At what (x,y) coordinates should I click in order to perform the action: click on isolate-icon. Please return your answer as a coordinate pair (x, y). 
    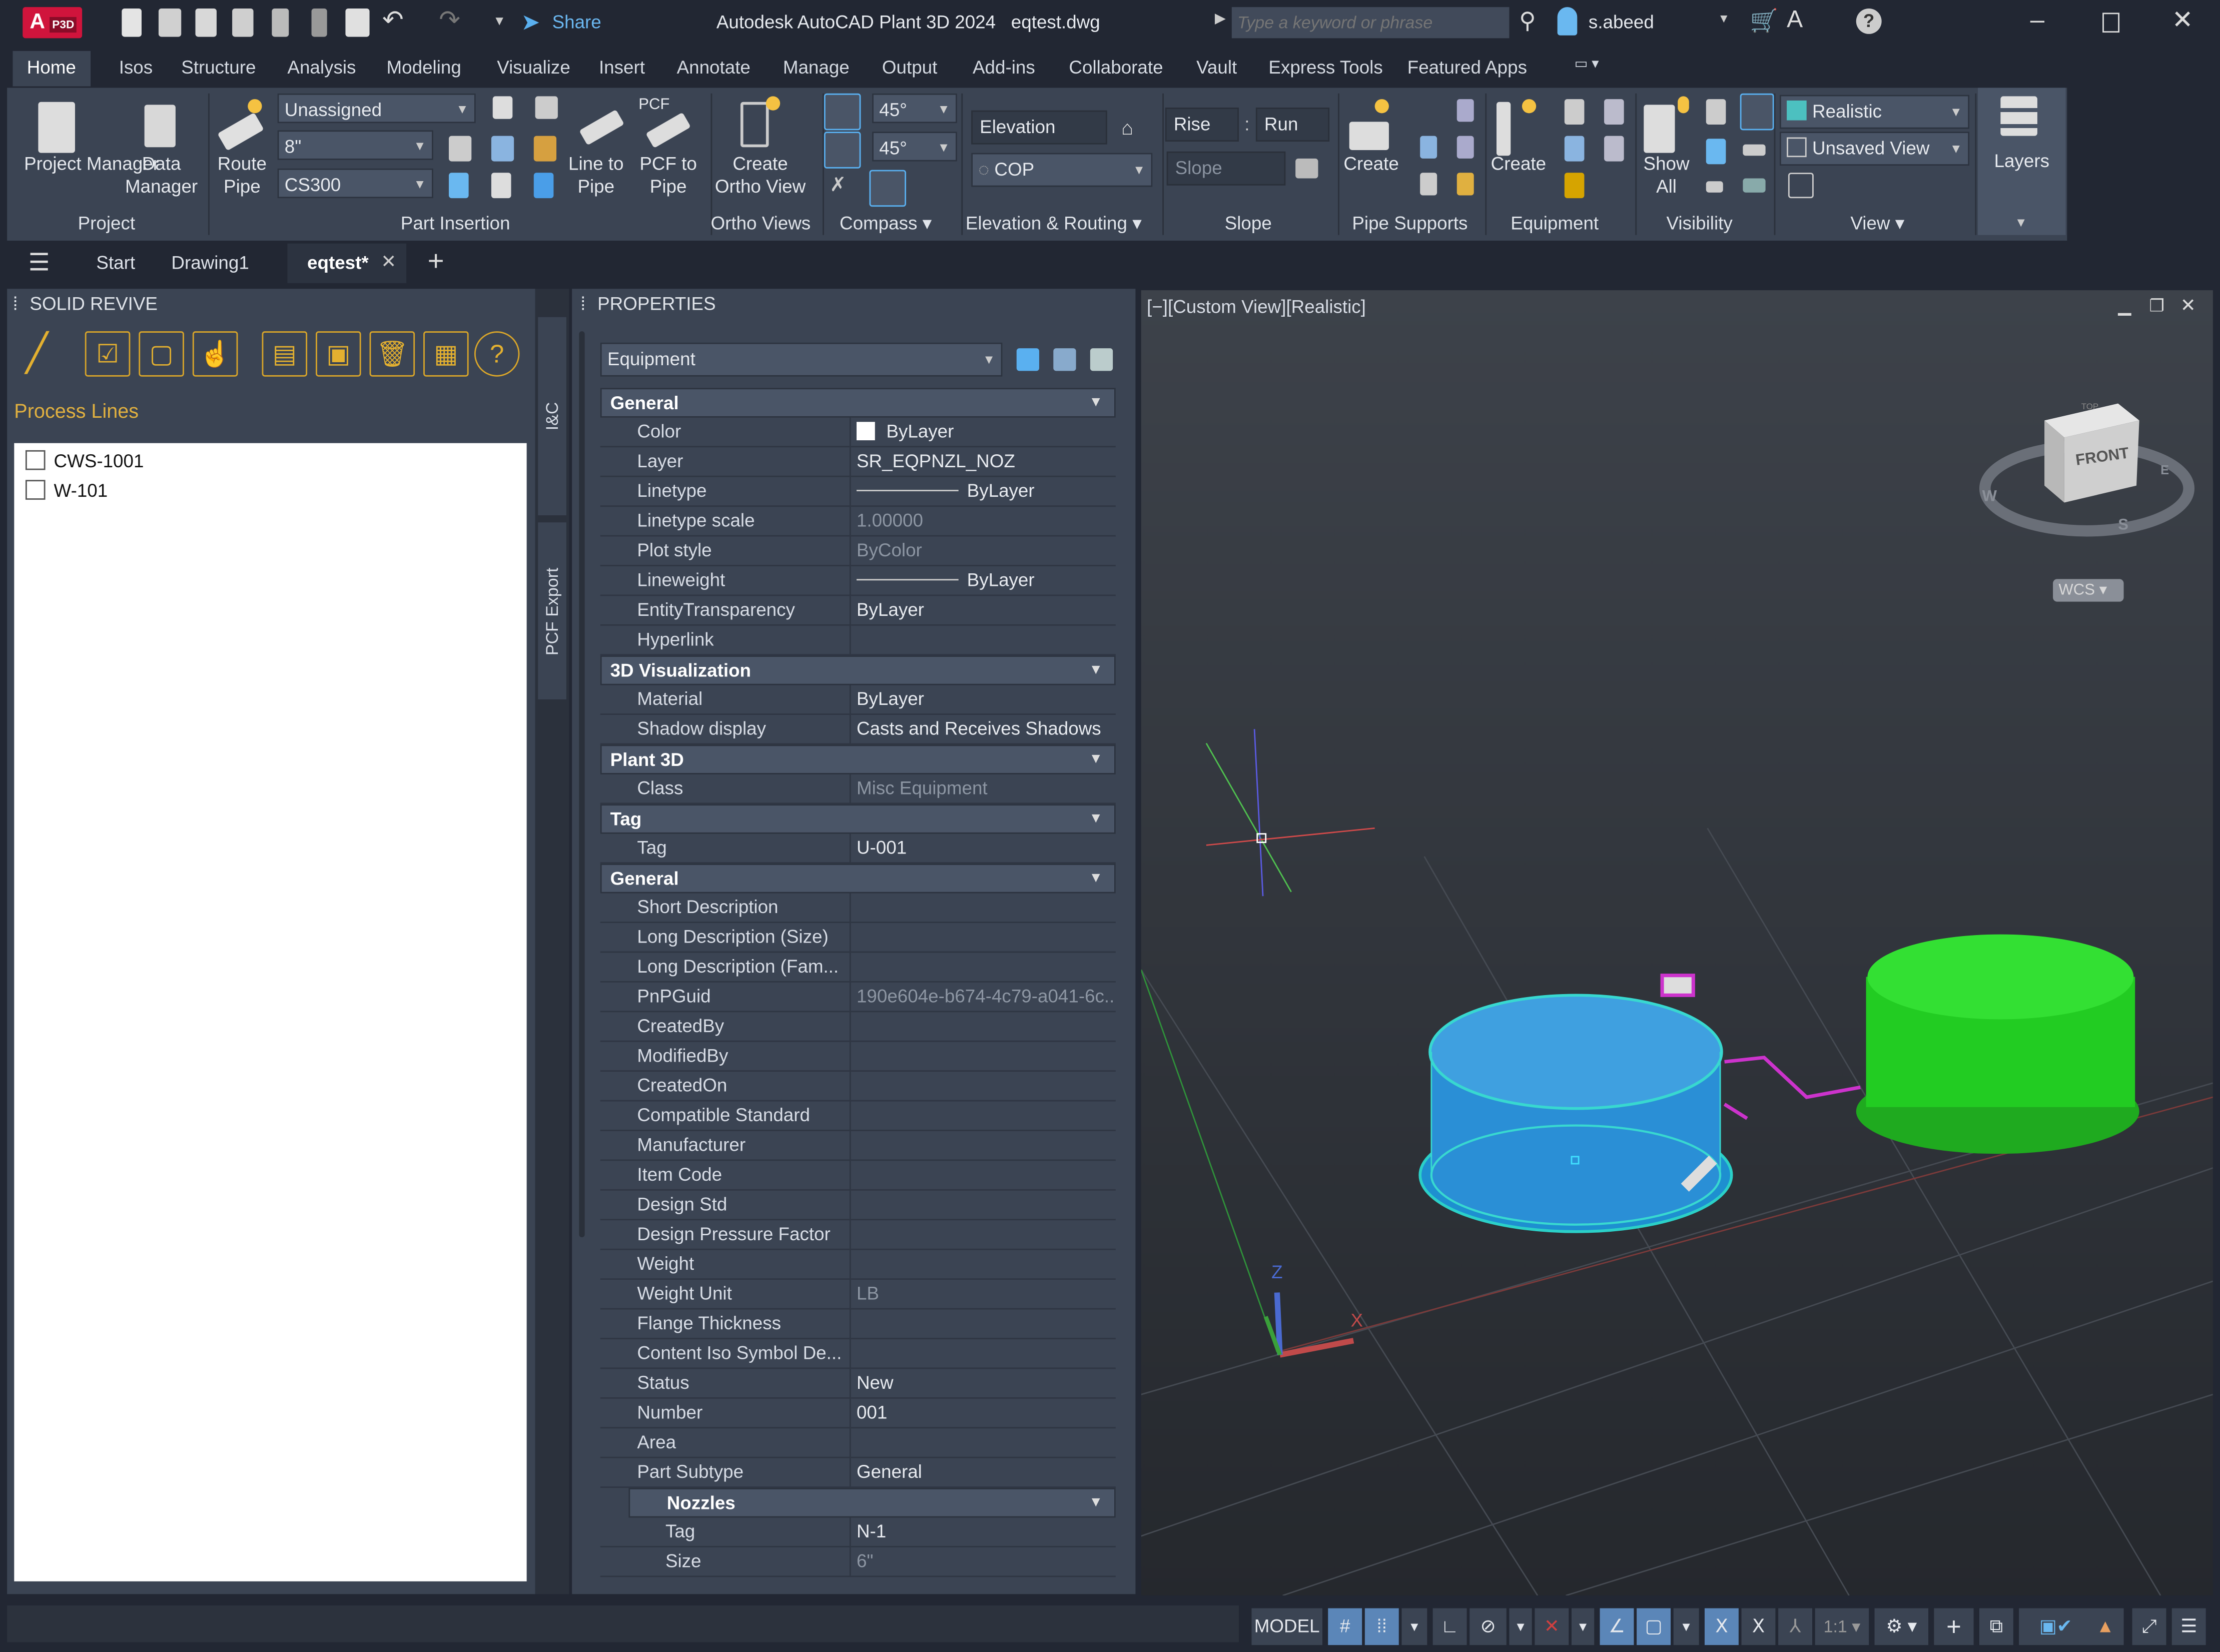
    Looking at the image, I should click on (1716, 112).